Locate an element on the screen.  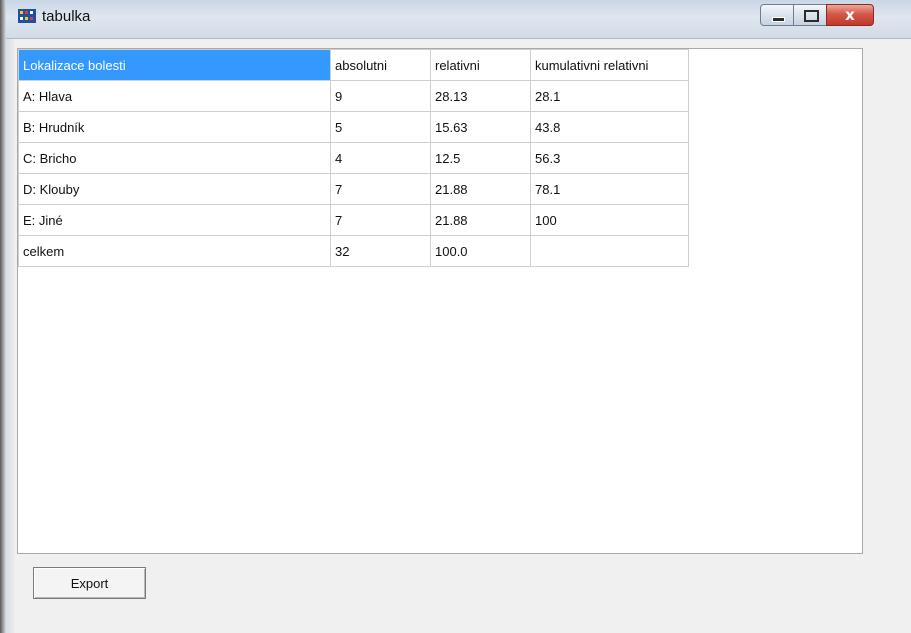
title-bar: tabulka x is located at coordinates (458, 19).